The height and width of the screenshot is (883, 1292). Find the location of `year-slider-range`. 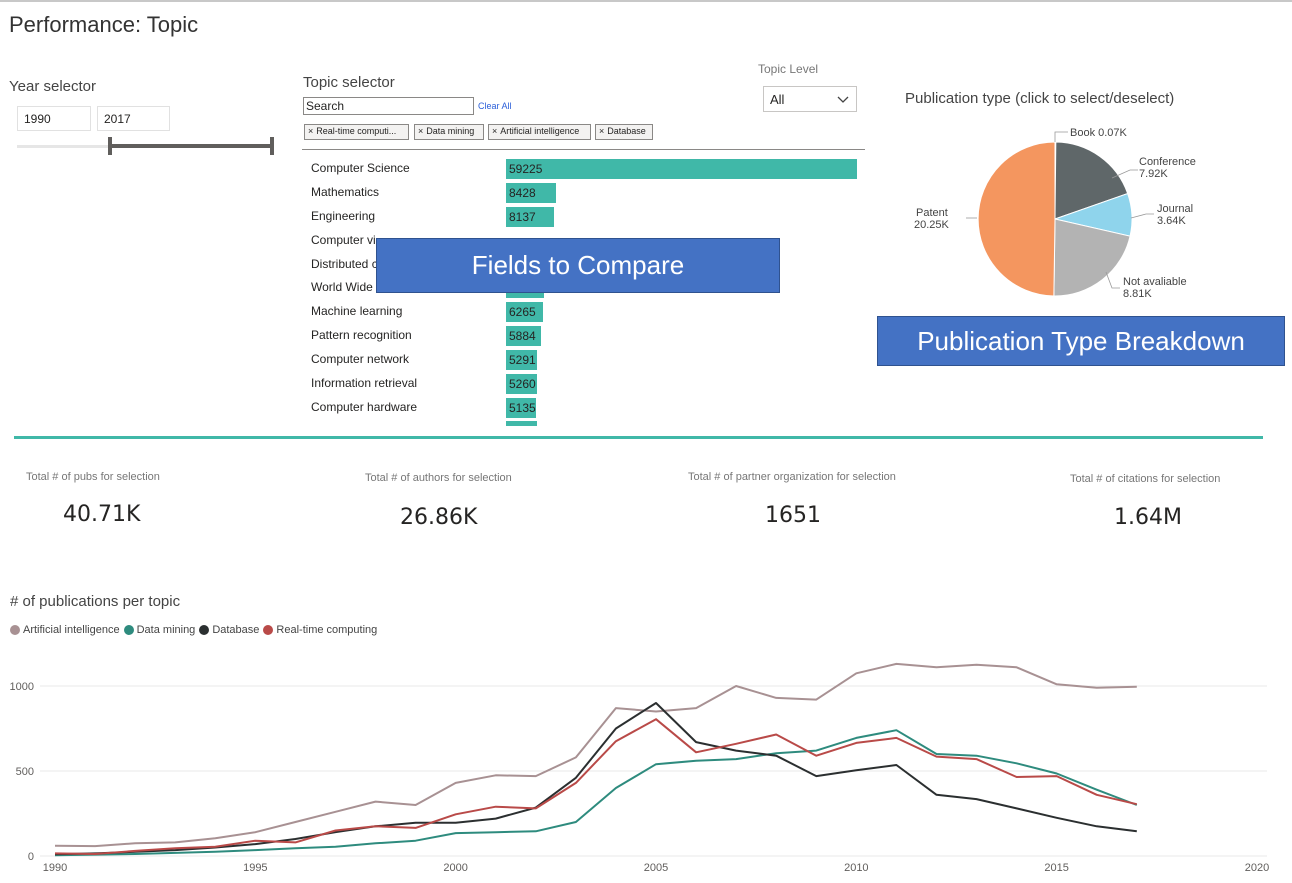

year-slider-range is located at coordinates (191, 146).